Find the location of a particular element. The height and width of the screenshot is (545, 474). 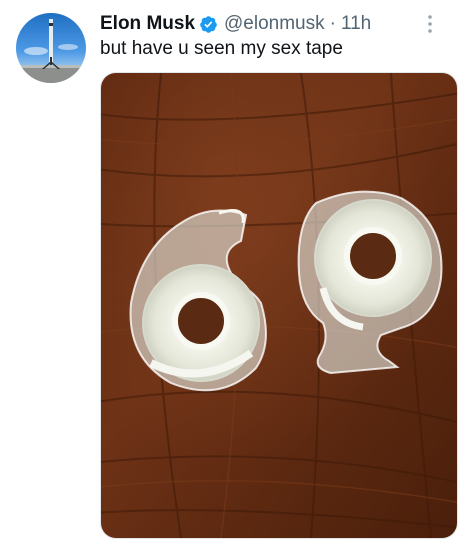

display-name: Elon Musk is located at coordinates (147, 24).